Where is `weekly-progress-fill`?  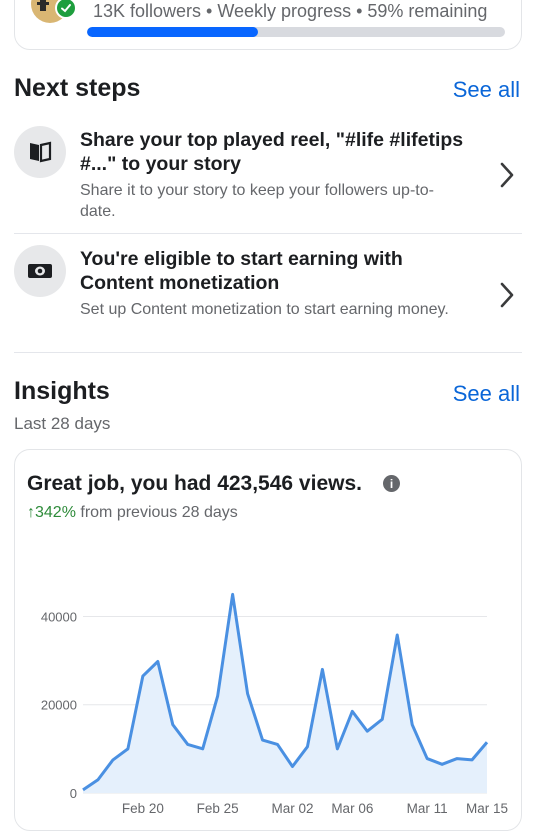 weekly-progress-fill is located at coordinates (173, 32).